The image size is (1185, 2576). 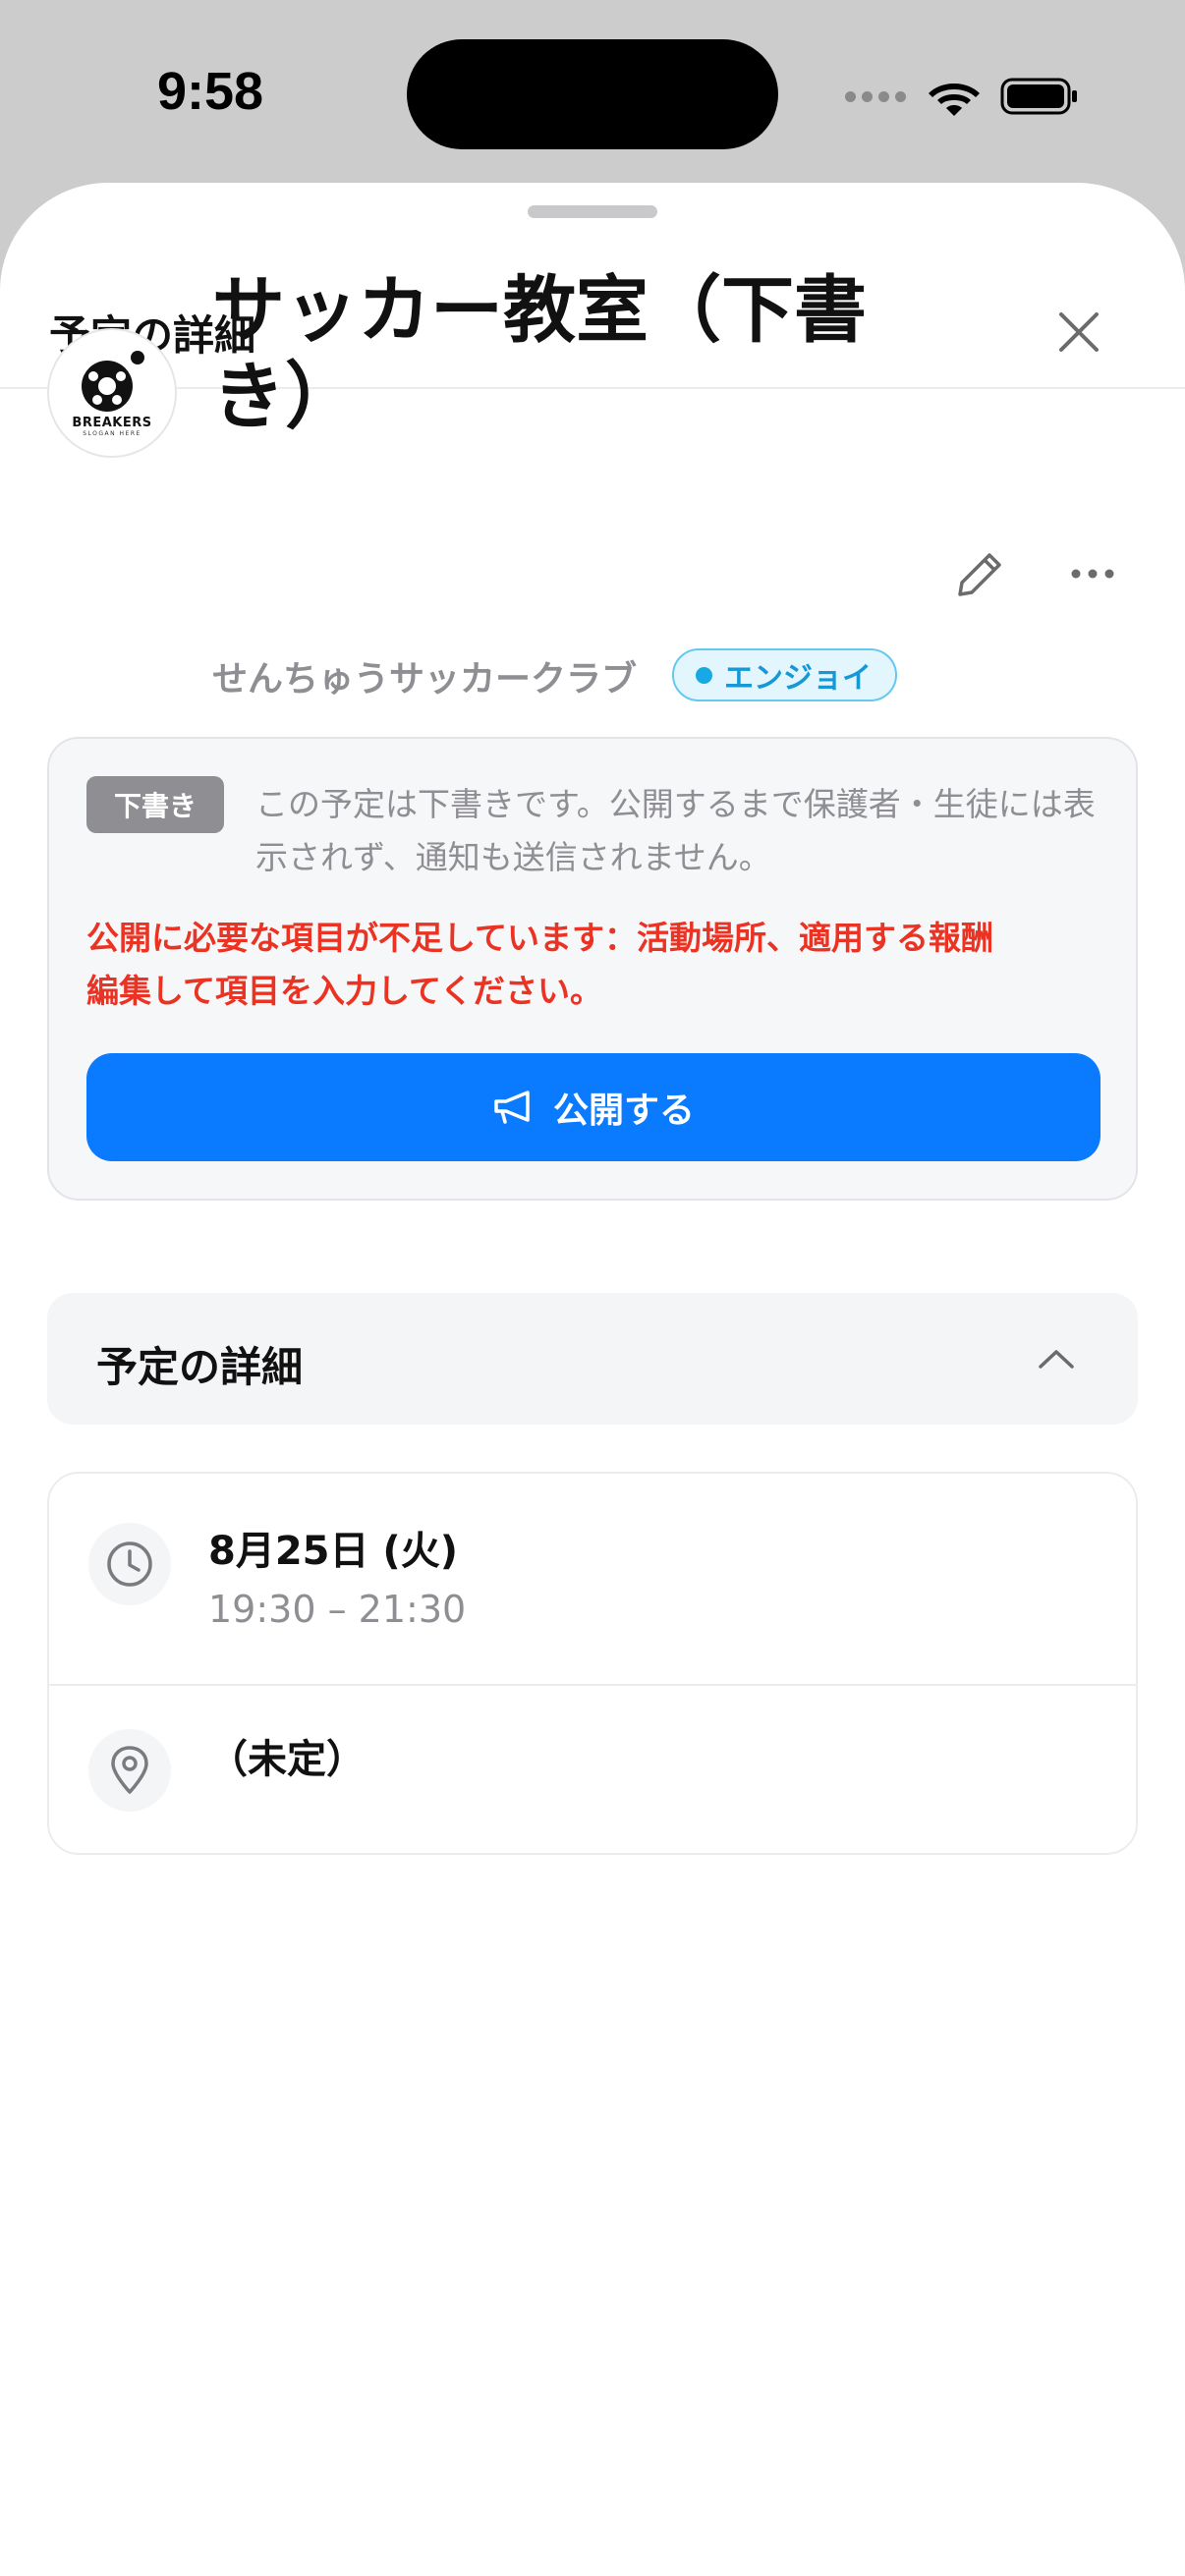 What do you see at coordinates (113, 381) in the screenshot?
I see `soccer-ball-icon` at bounding box center [113, 381].